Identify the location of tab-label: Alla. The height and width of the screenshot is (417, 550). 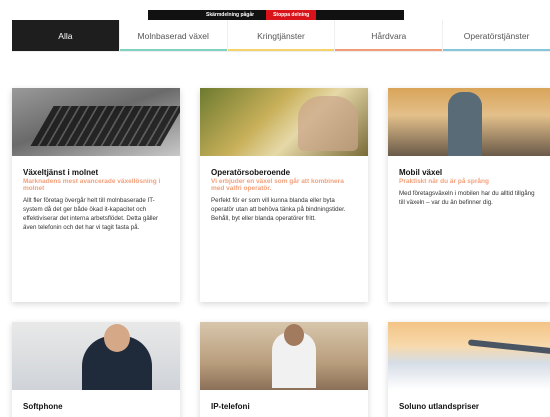
(65, 35).